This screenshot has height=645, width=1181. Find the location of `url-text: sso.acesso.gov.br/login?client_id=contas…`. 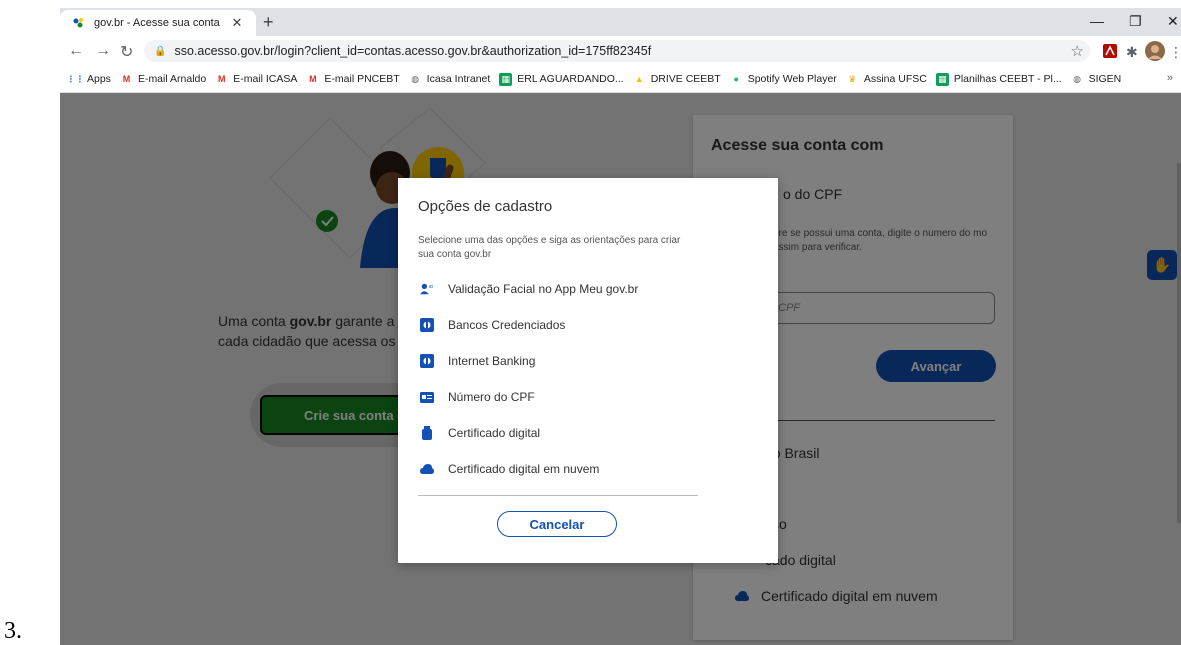

url-text: sso.acesso.gov.br/login?client_id=contas… is located at coordinates (413, 51).